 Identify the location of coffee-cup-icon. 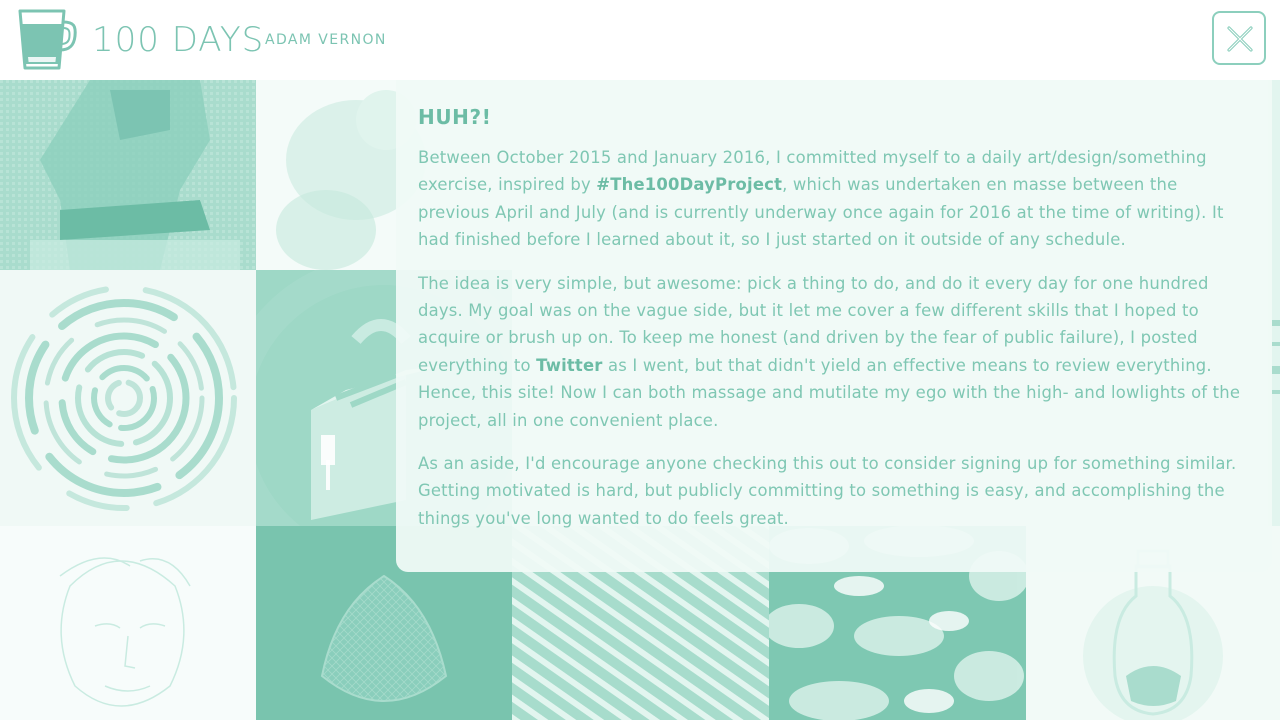
(47, 40).